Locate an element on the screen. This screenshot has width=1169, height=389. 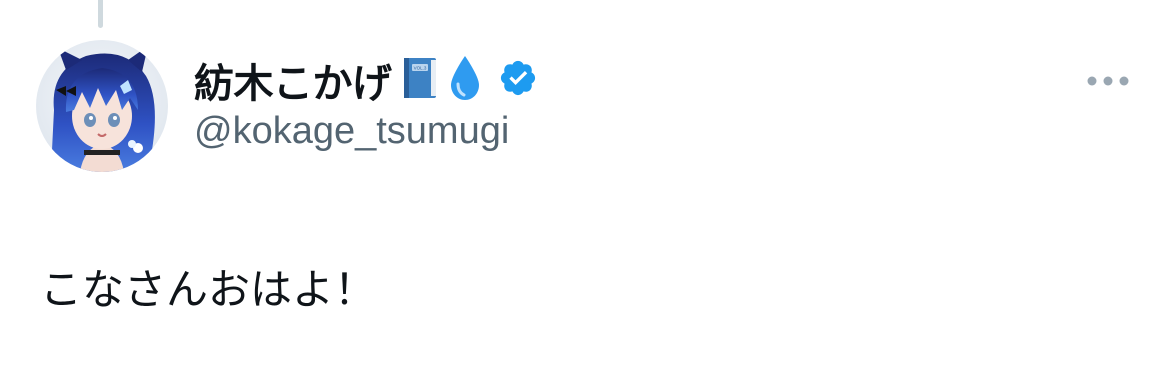
droplet-icon is located at coordinates (465, 80).